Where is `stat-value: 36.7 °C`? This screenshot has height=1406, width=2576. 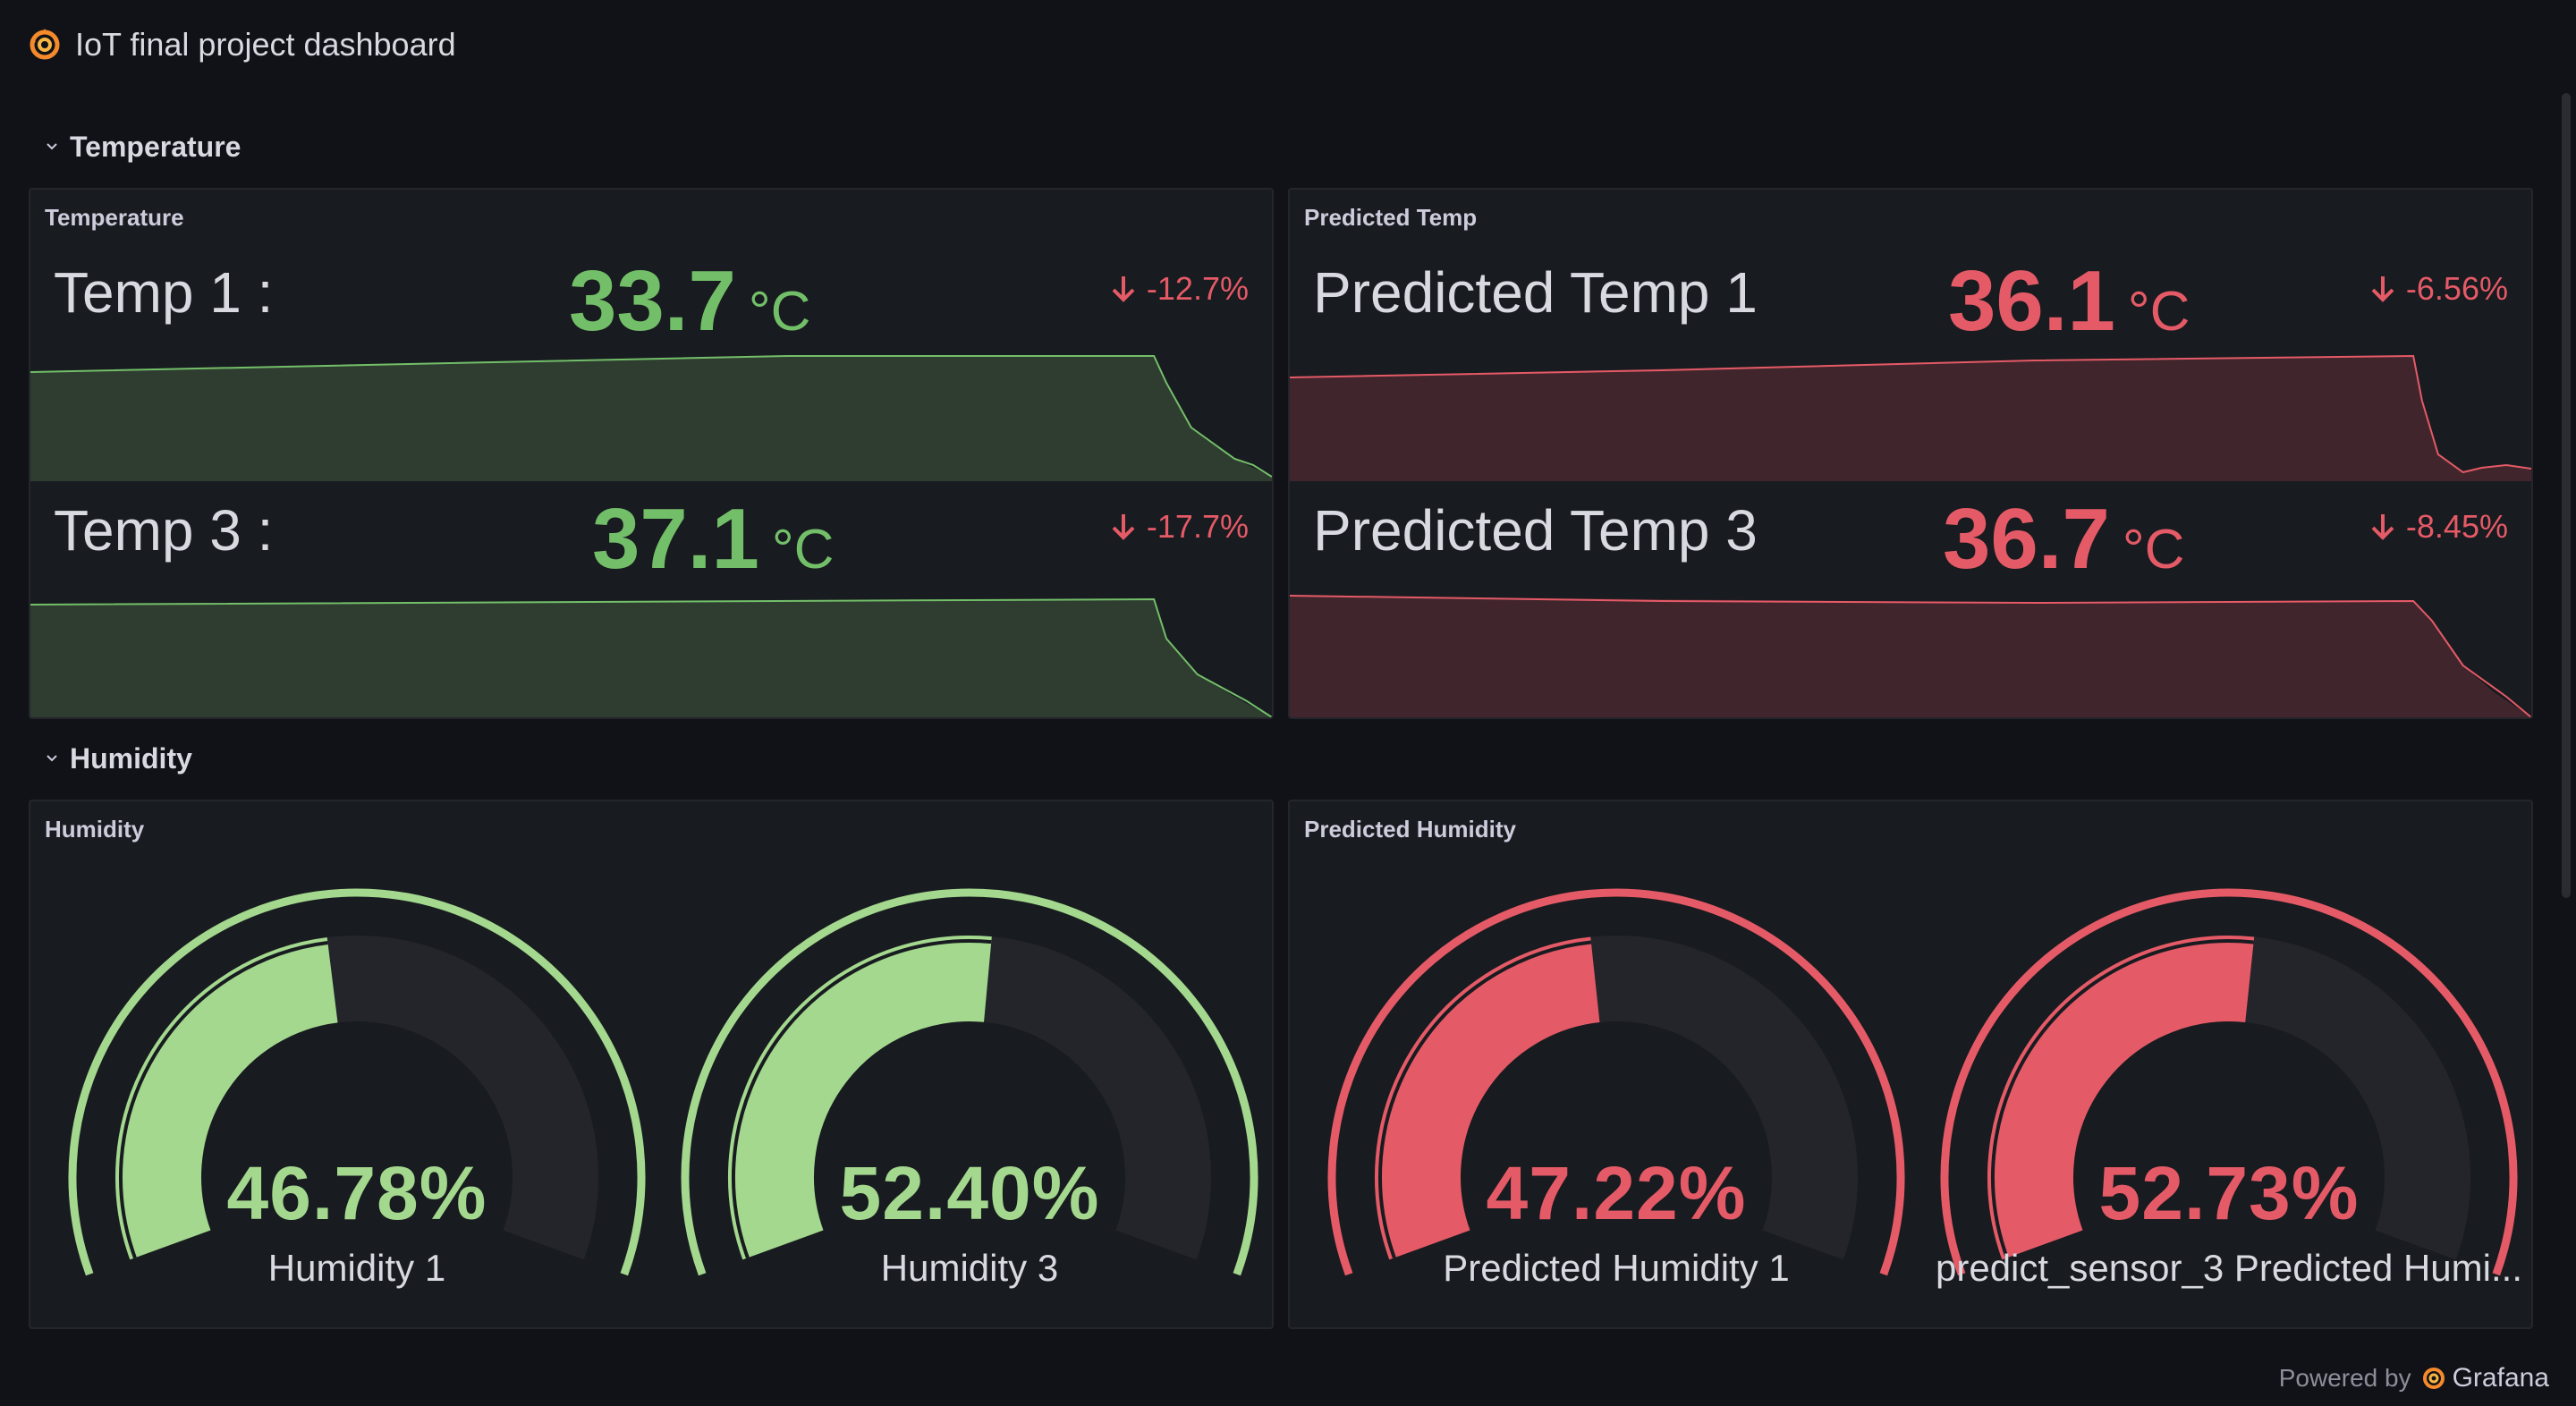 stat-value: 36.7 °C is located at coordinates (2063, 540).